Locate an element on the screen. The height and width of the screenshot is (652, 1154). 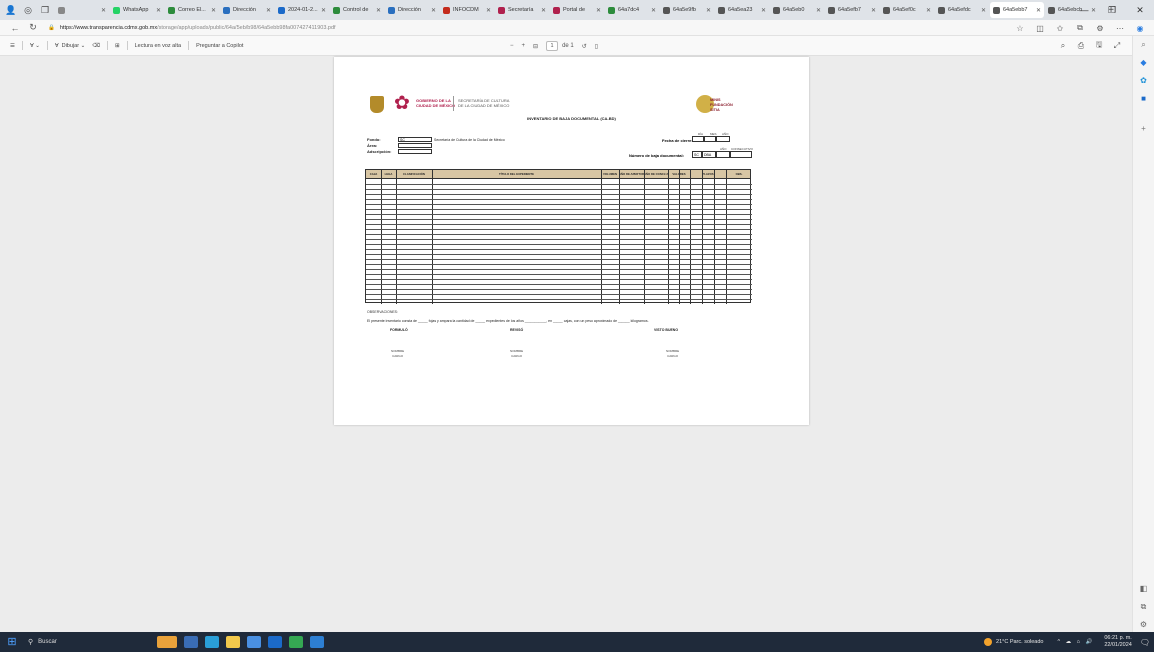
chrome-app-icon is located at coordinates (296, 642).